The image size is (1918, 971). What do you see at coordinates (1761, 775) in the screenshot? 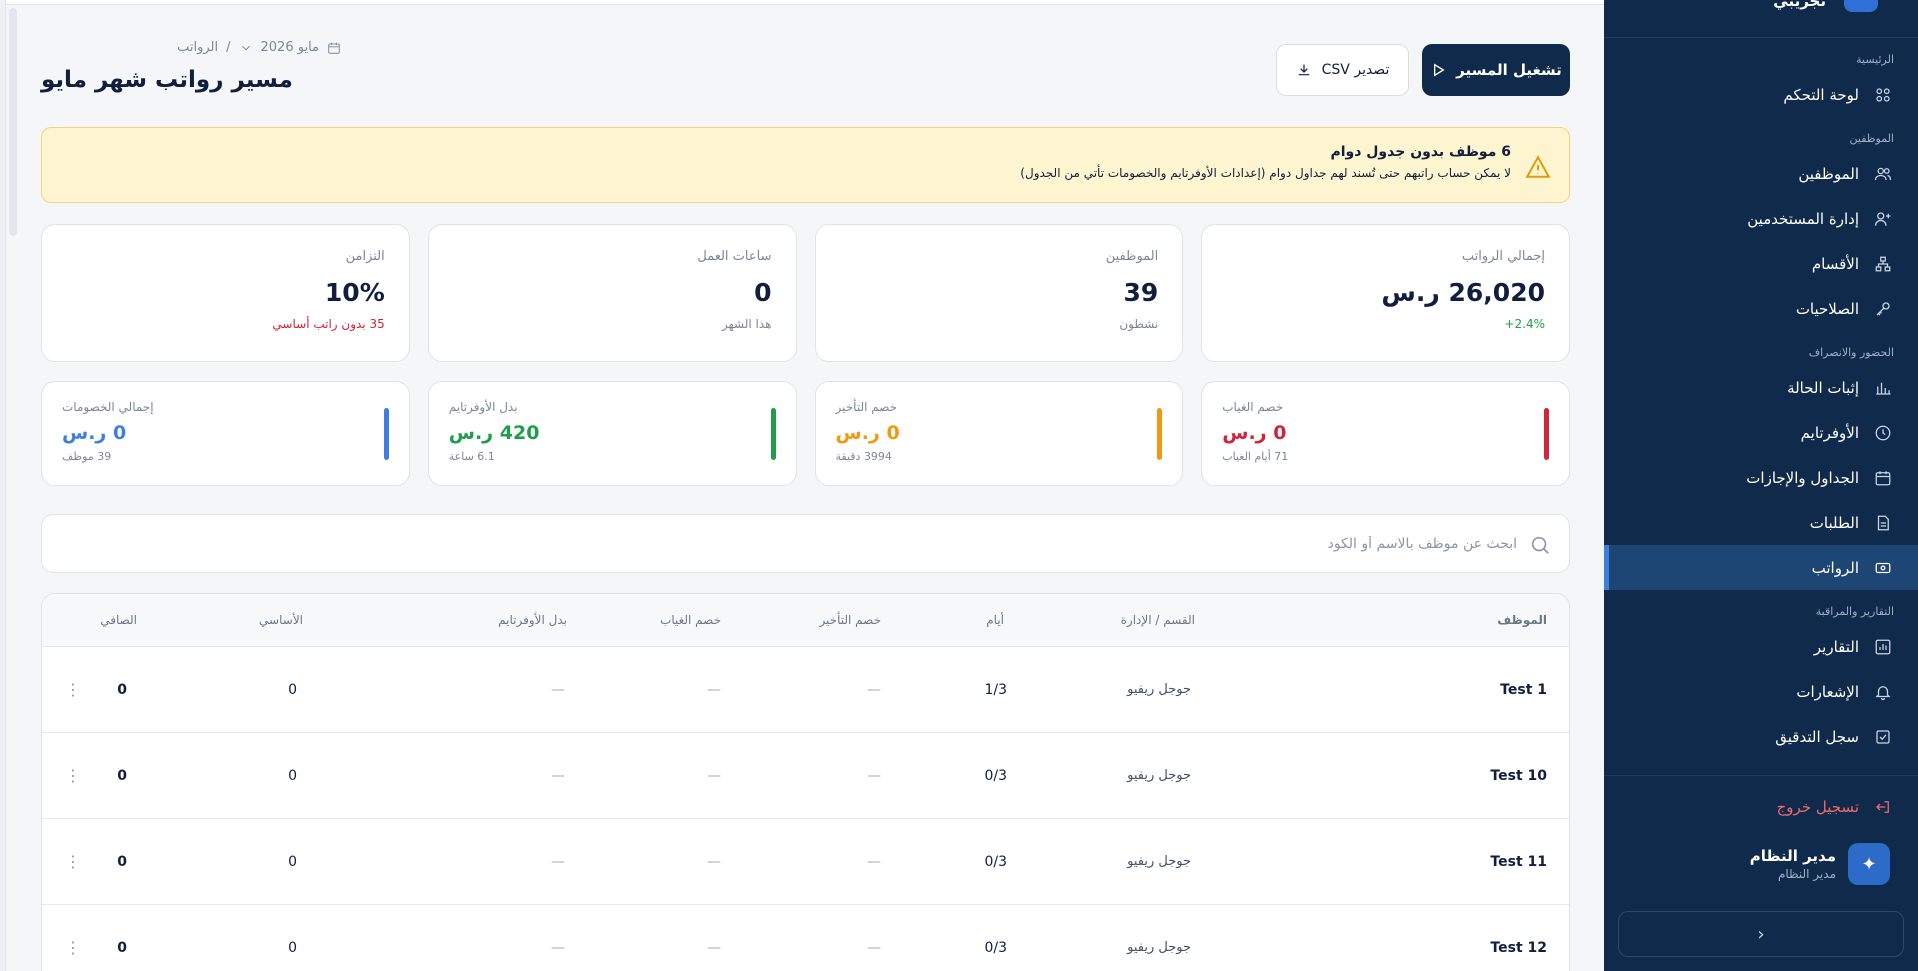
I see `sidebar-divider` at bounding box center [1761, 775].